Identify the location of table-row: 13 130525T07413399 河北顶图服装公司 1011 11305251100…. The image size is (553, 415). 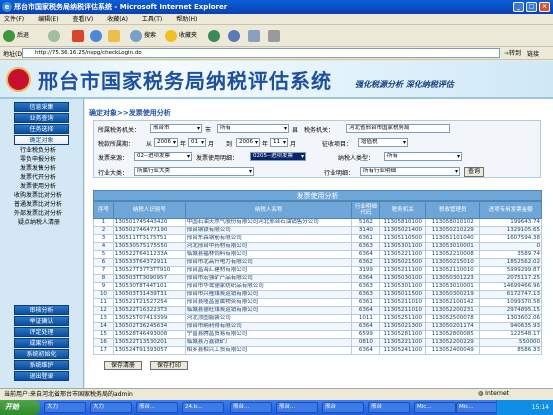
(317, 318).